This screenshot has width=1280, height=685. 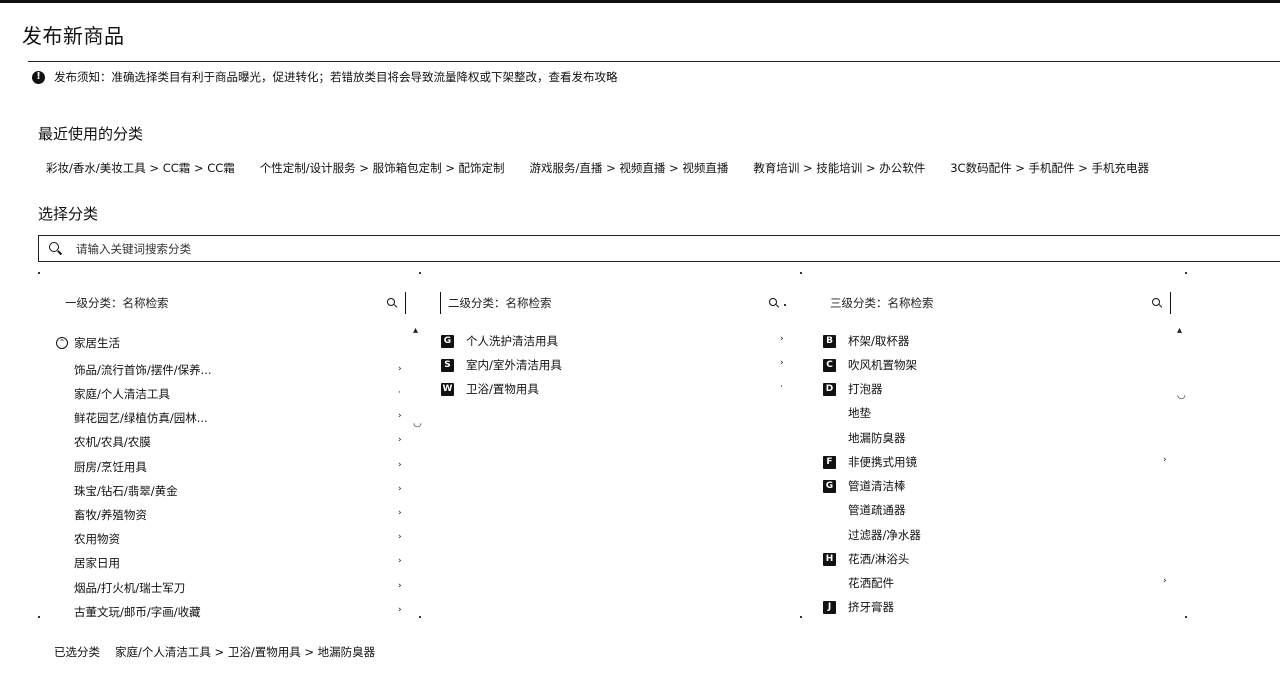 I want to click on list-item: 珠宝/钻石/翡翠/黄金, so click(x=126, y=491).